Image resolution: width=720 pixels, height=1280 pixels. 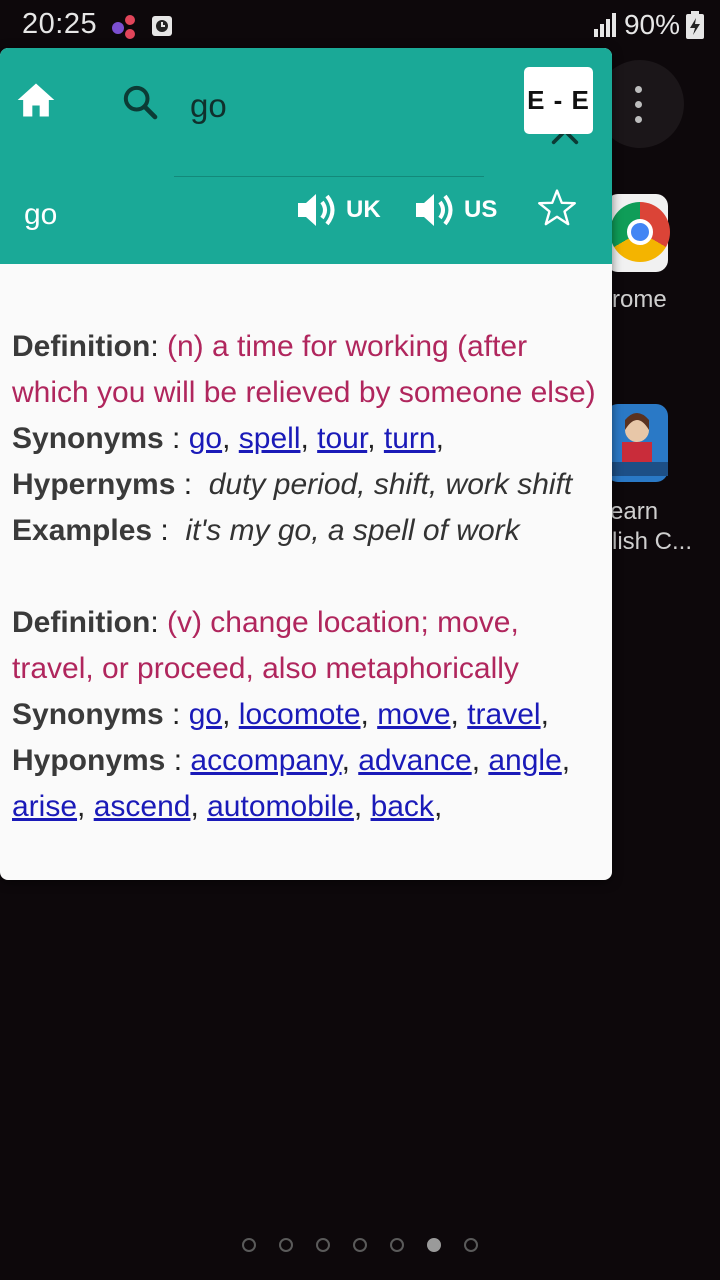 I want to click on hyponym-link: accompany, so click(x=265, y=760).